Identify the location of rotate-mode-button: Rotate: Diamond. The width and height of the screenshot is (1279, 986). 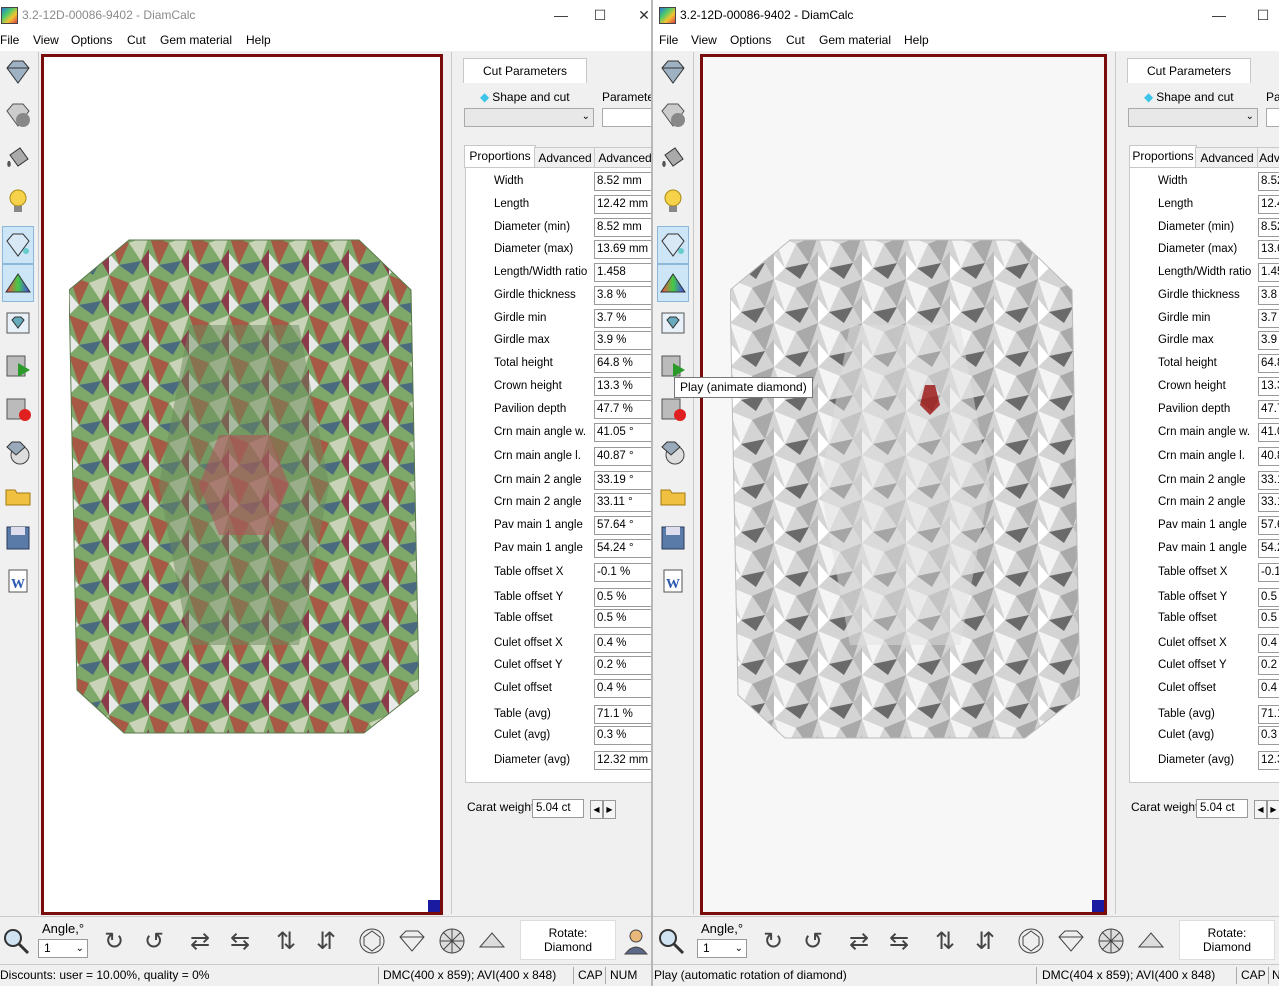
(568, 940).